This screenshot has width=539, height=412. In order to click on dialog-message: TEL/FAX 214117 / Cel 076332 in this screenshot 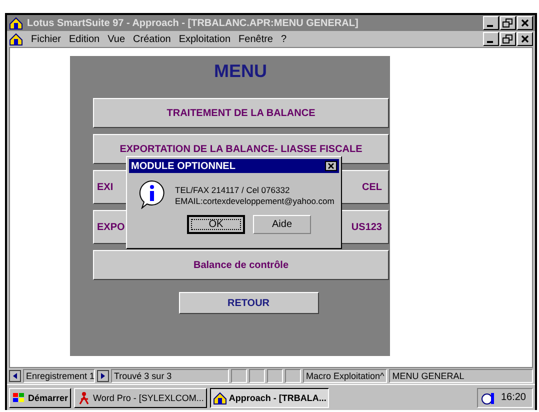, I will do `click(233, 190)`.